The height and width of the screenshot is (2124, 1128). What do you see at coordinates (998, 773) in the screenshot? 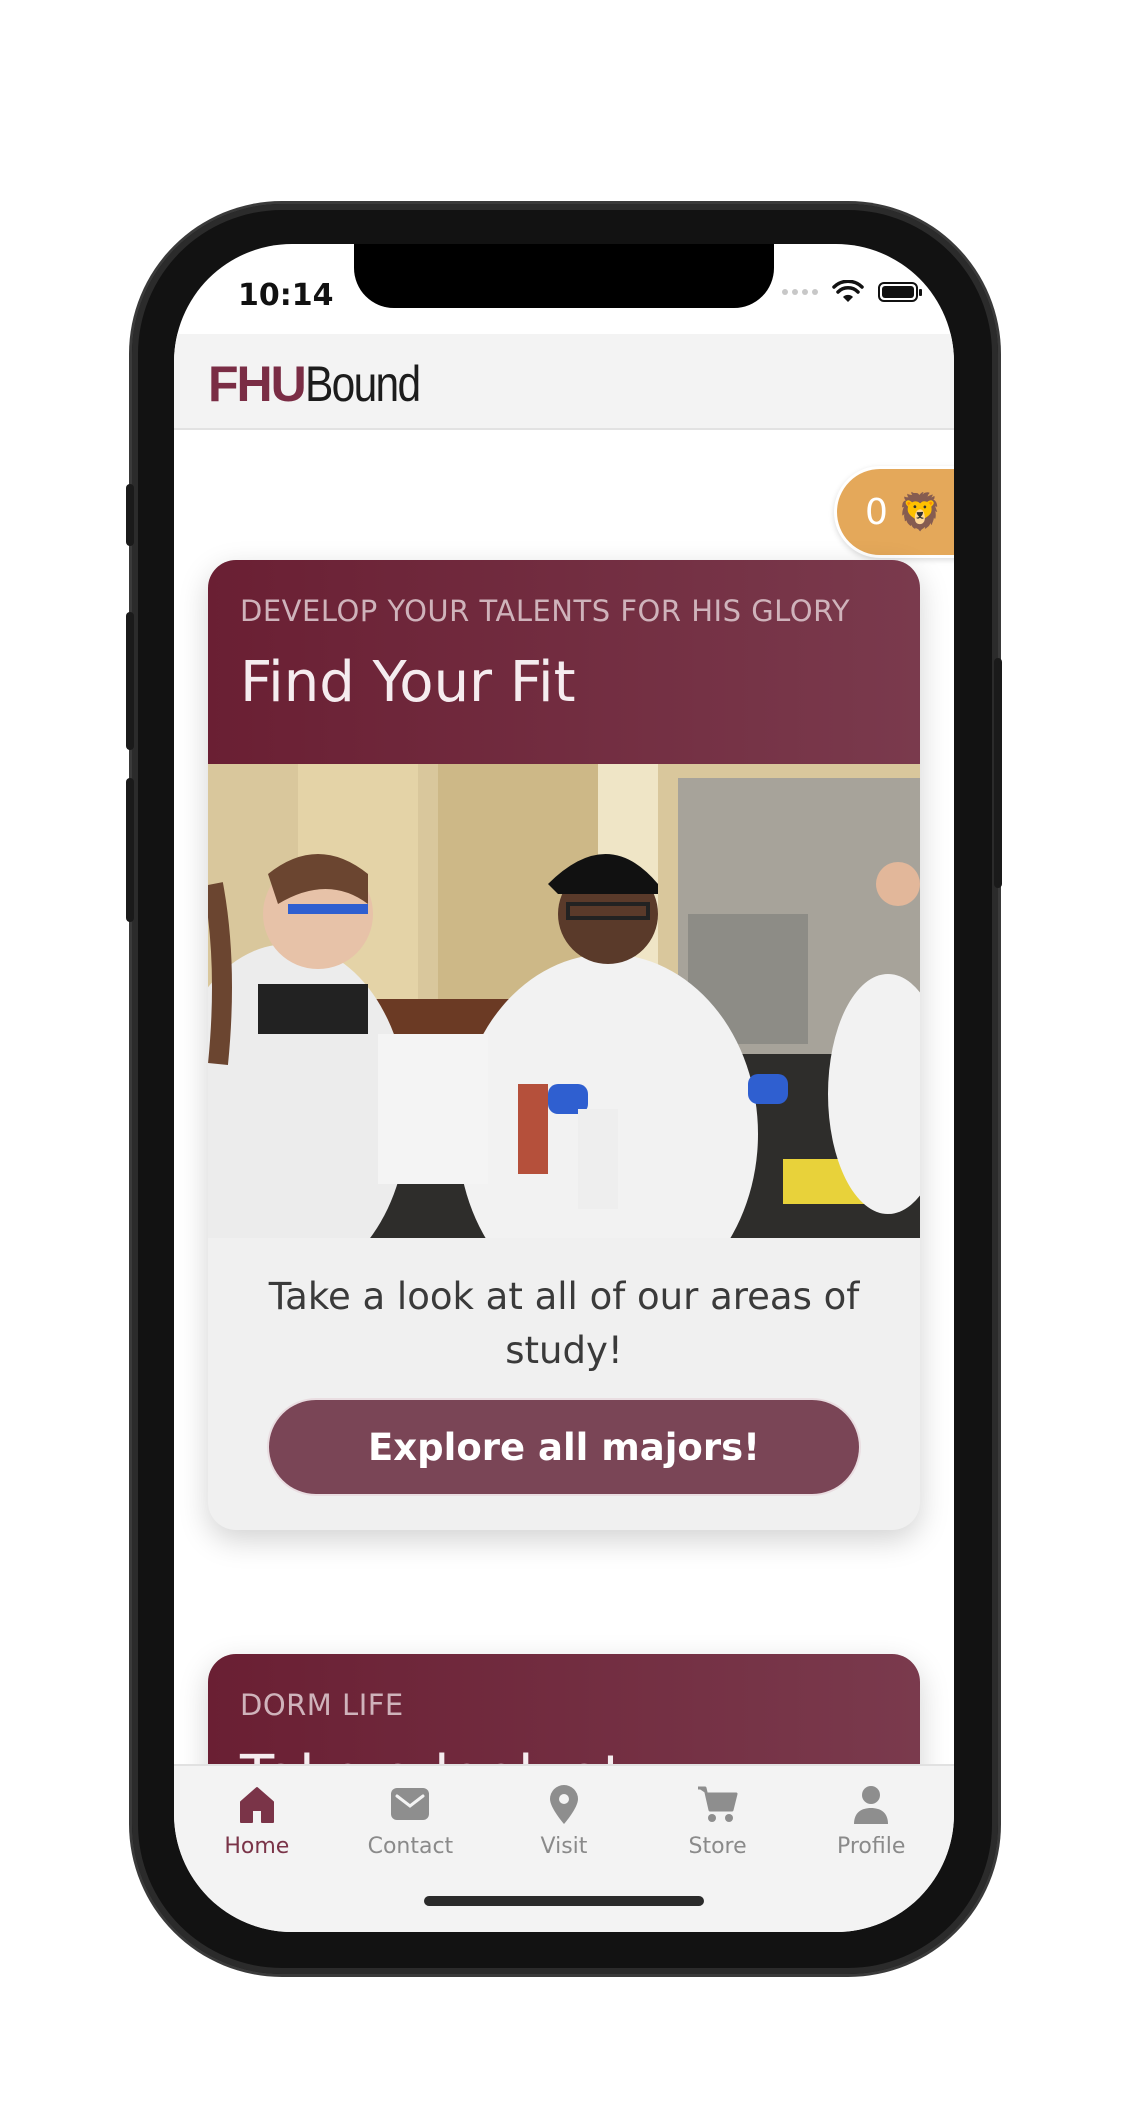
I see `power-button` at bounding box center [998, 773].